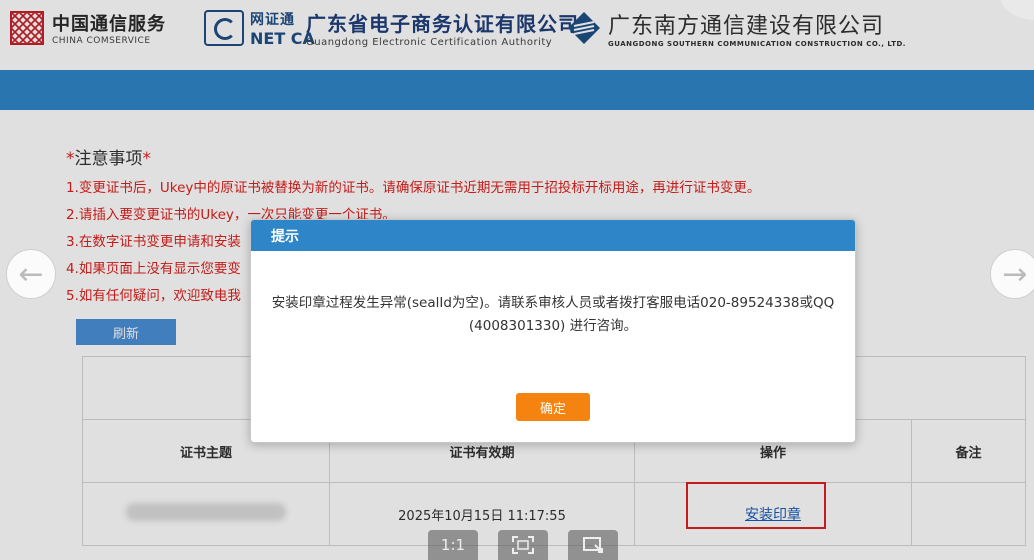  Describe the element at coordinates (1012, 274) in the screenshot. I see `arrow-right-icon: →` at that location.